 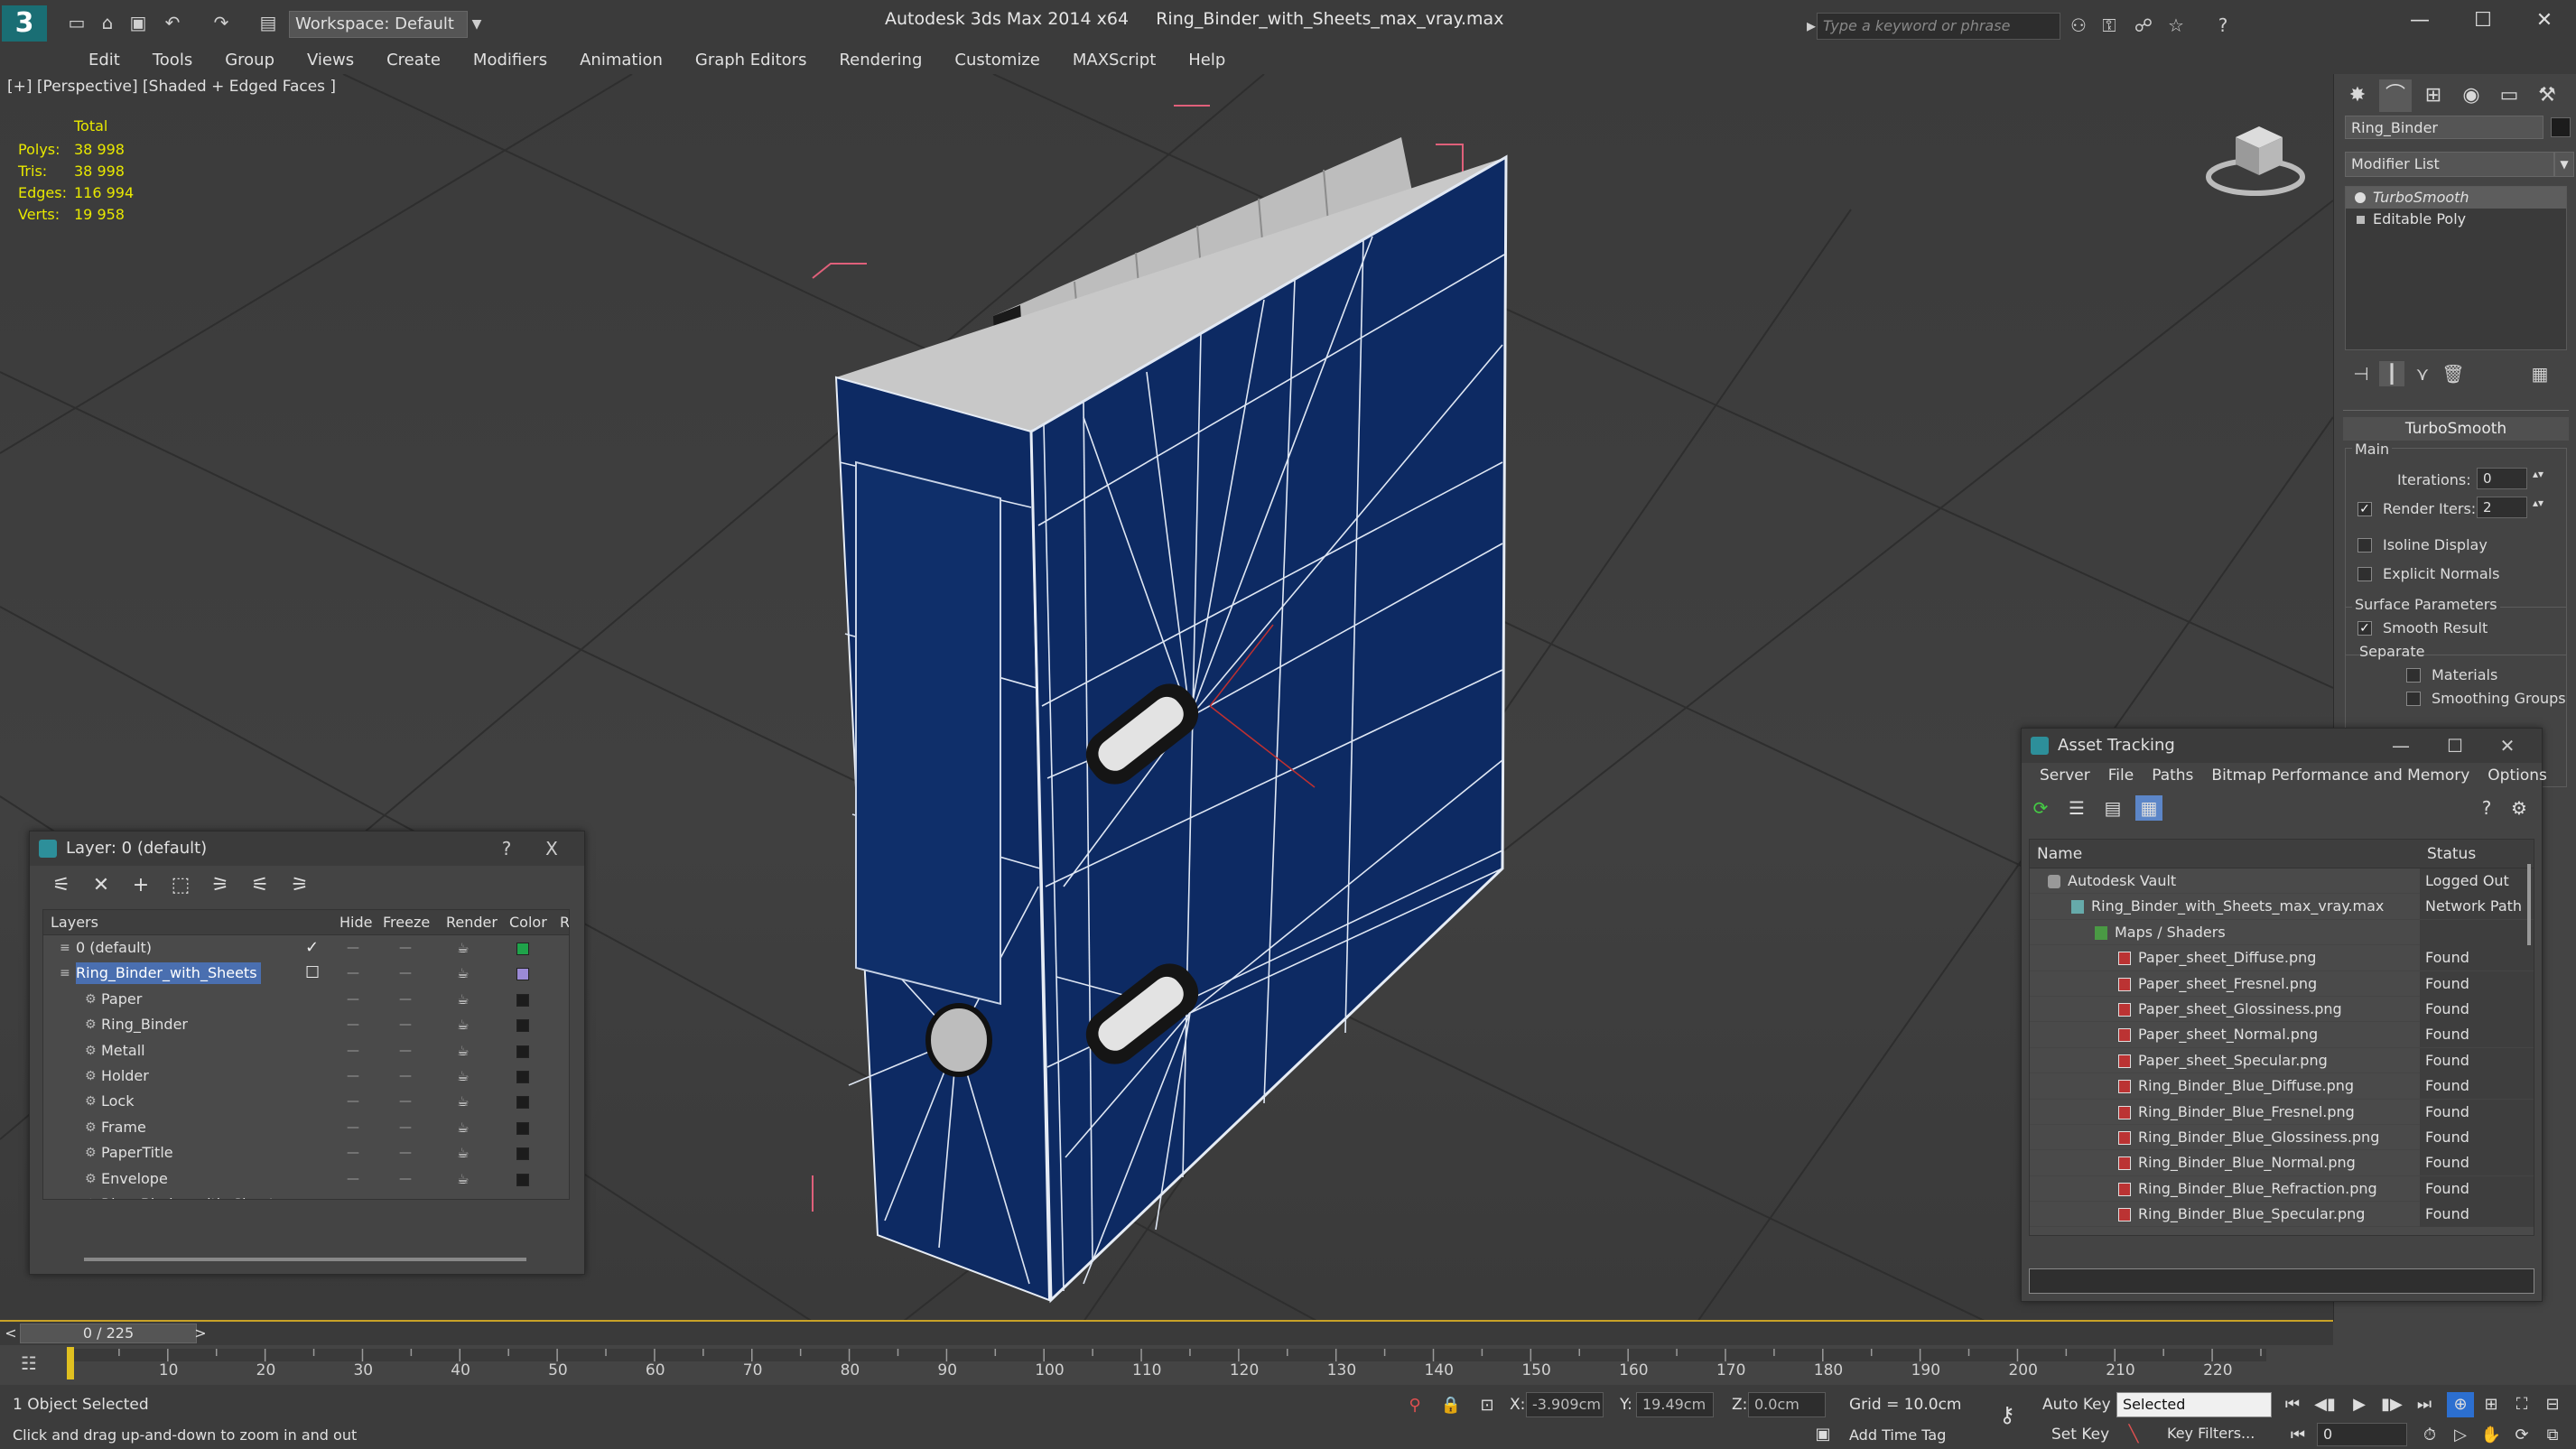 What do you see at coordinates (2361, 373) in the screenshot?
I see `pin-stack-icon: ⊣` at bounding box center [2361, 373].